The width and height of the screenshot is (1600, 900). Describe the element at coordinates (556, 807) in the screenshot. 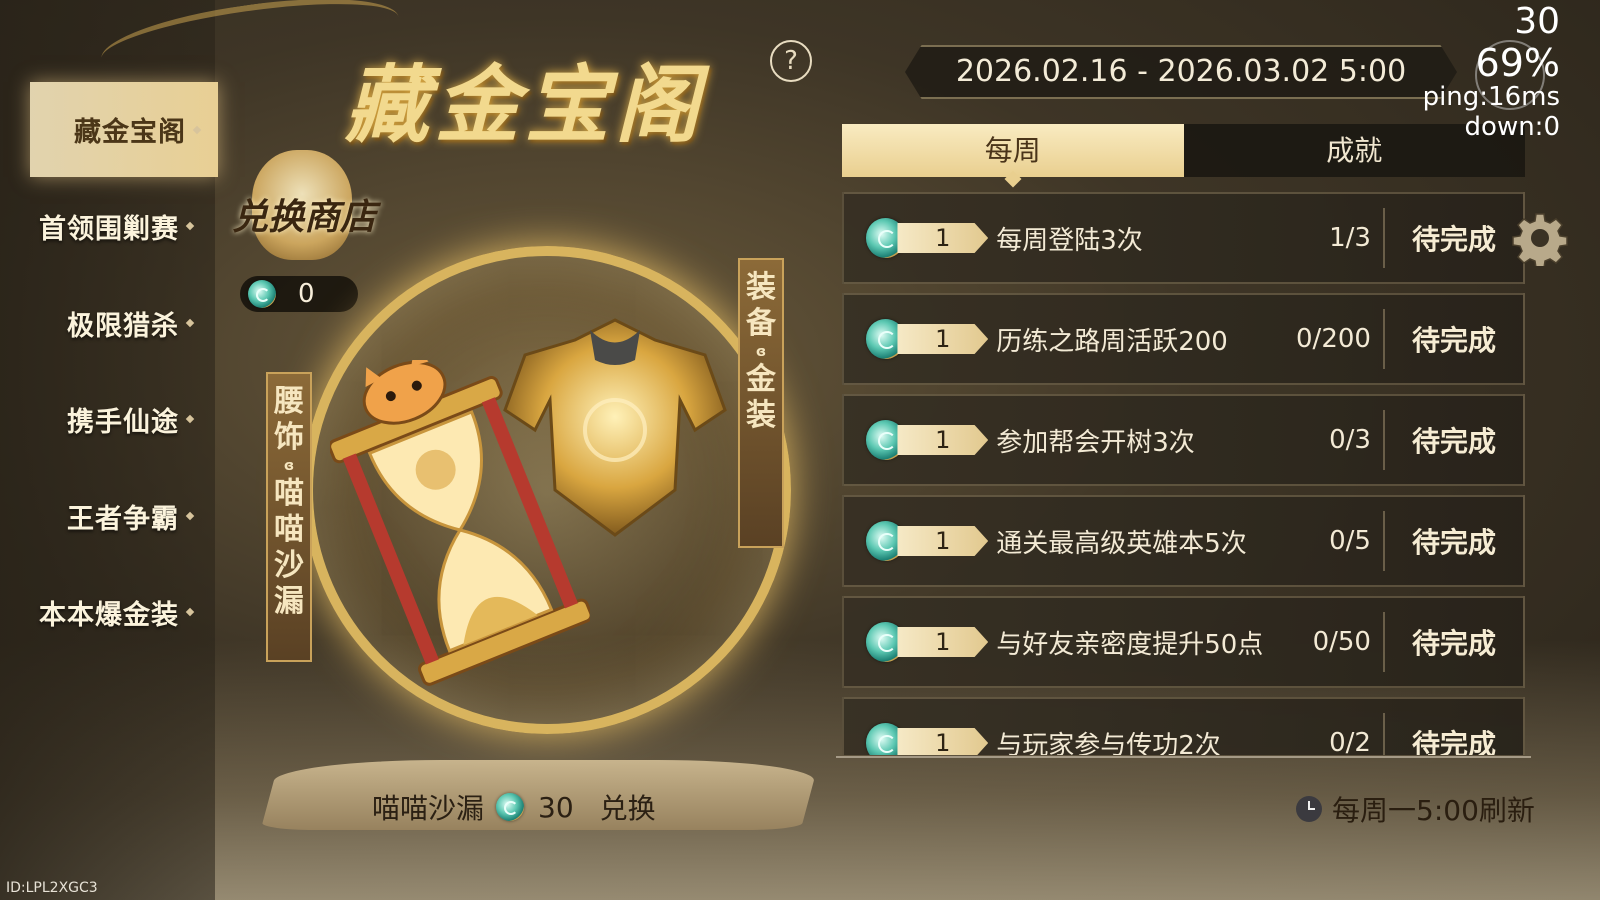

I see `exchange-price: 30` at that location.